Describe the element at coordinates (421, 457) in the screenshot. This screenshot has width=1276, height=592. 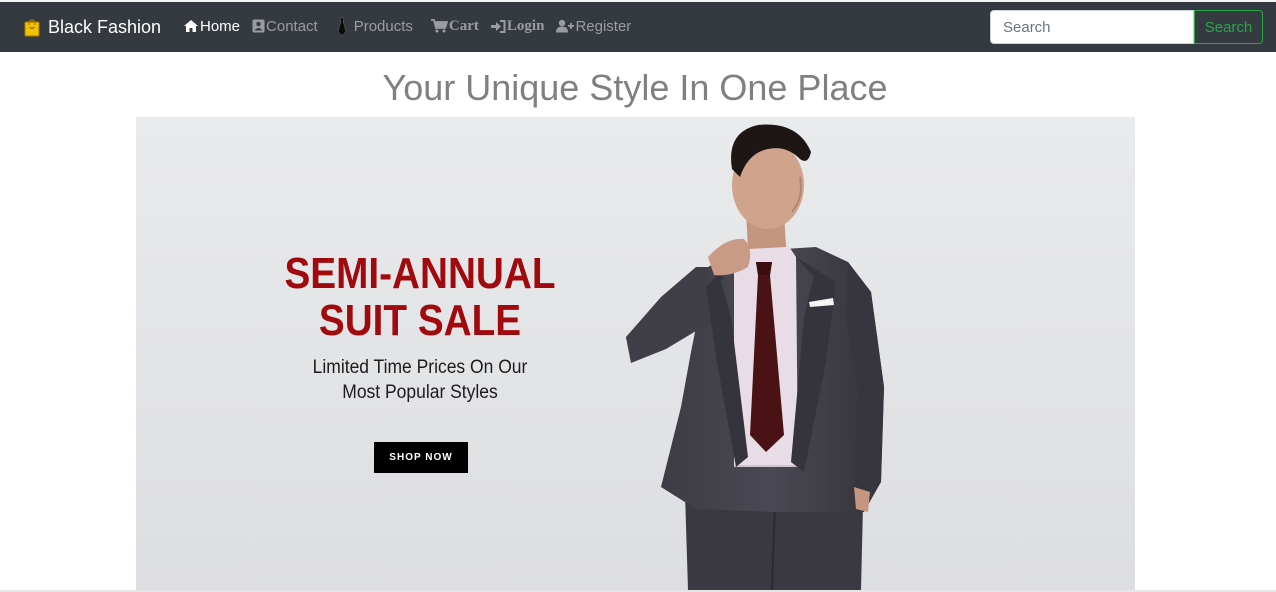
I see `shop-now-button: SHOP NOW` at that location.